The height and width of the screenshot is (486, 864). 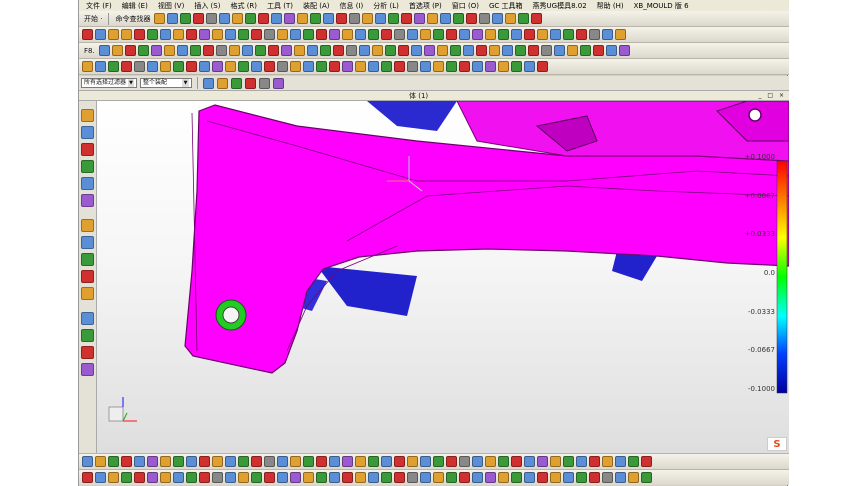 What do you see at coordinates (506, 6) in the screenshot?
I see `menu-item-11: GC 工具箱` at bounding box center [506, 6].